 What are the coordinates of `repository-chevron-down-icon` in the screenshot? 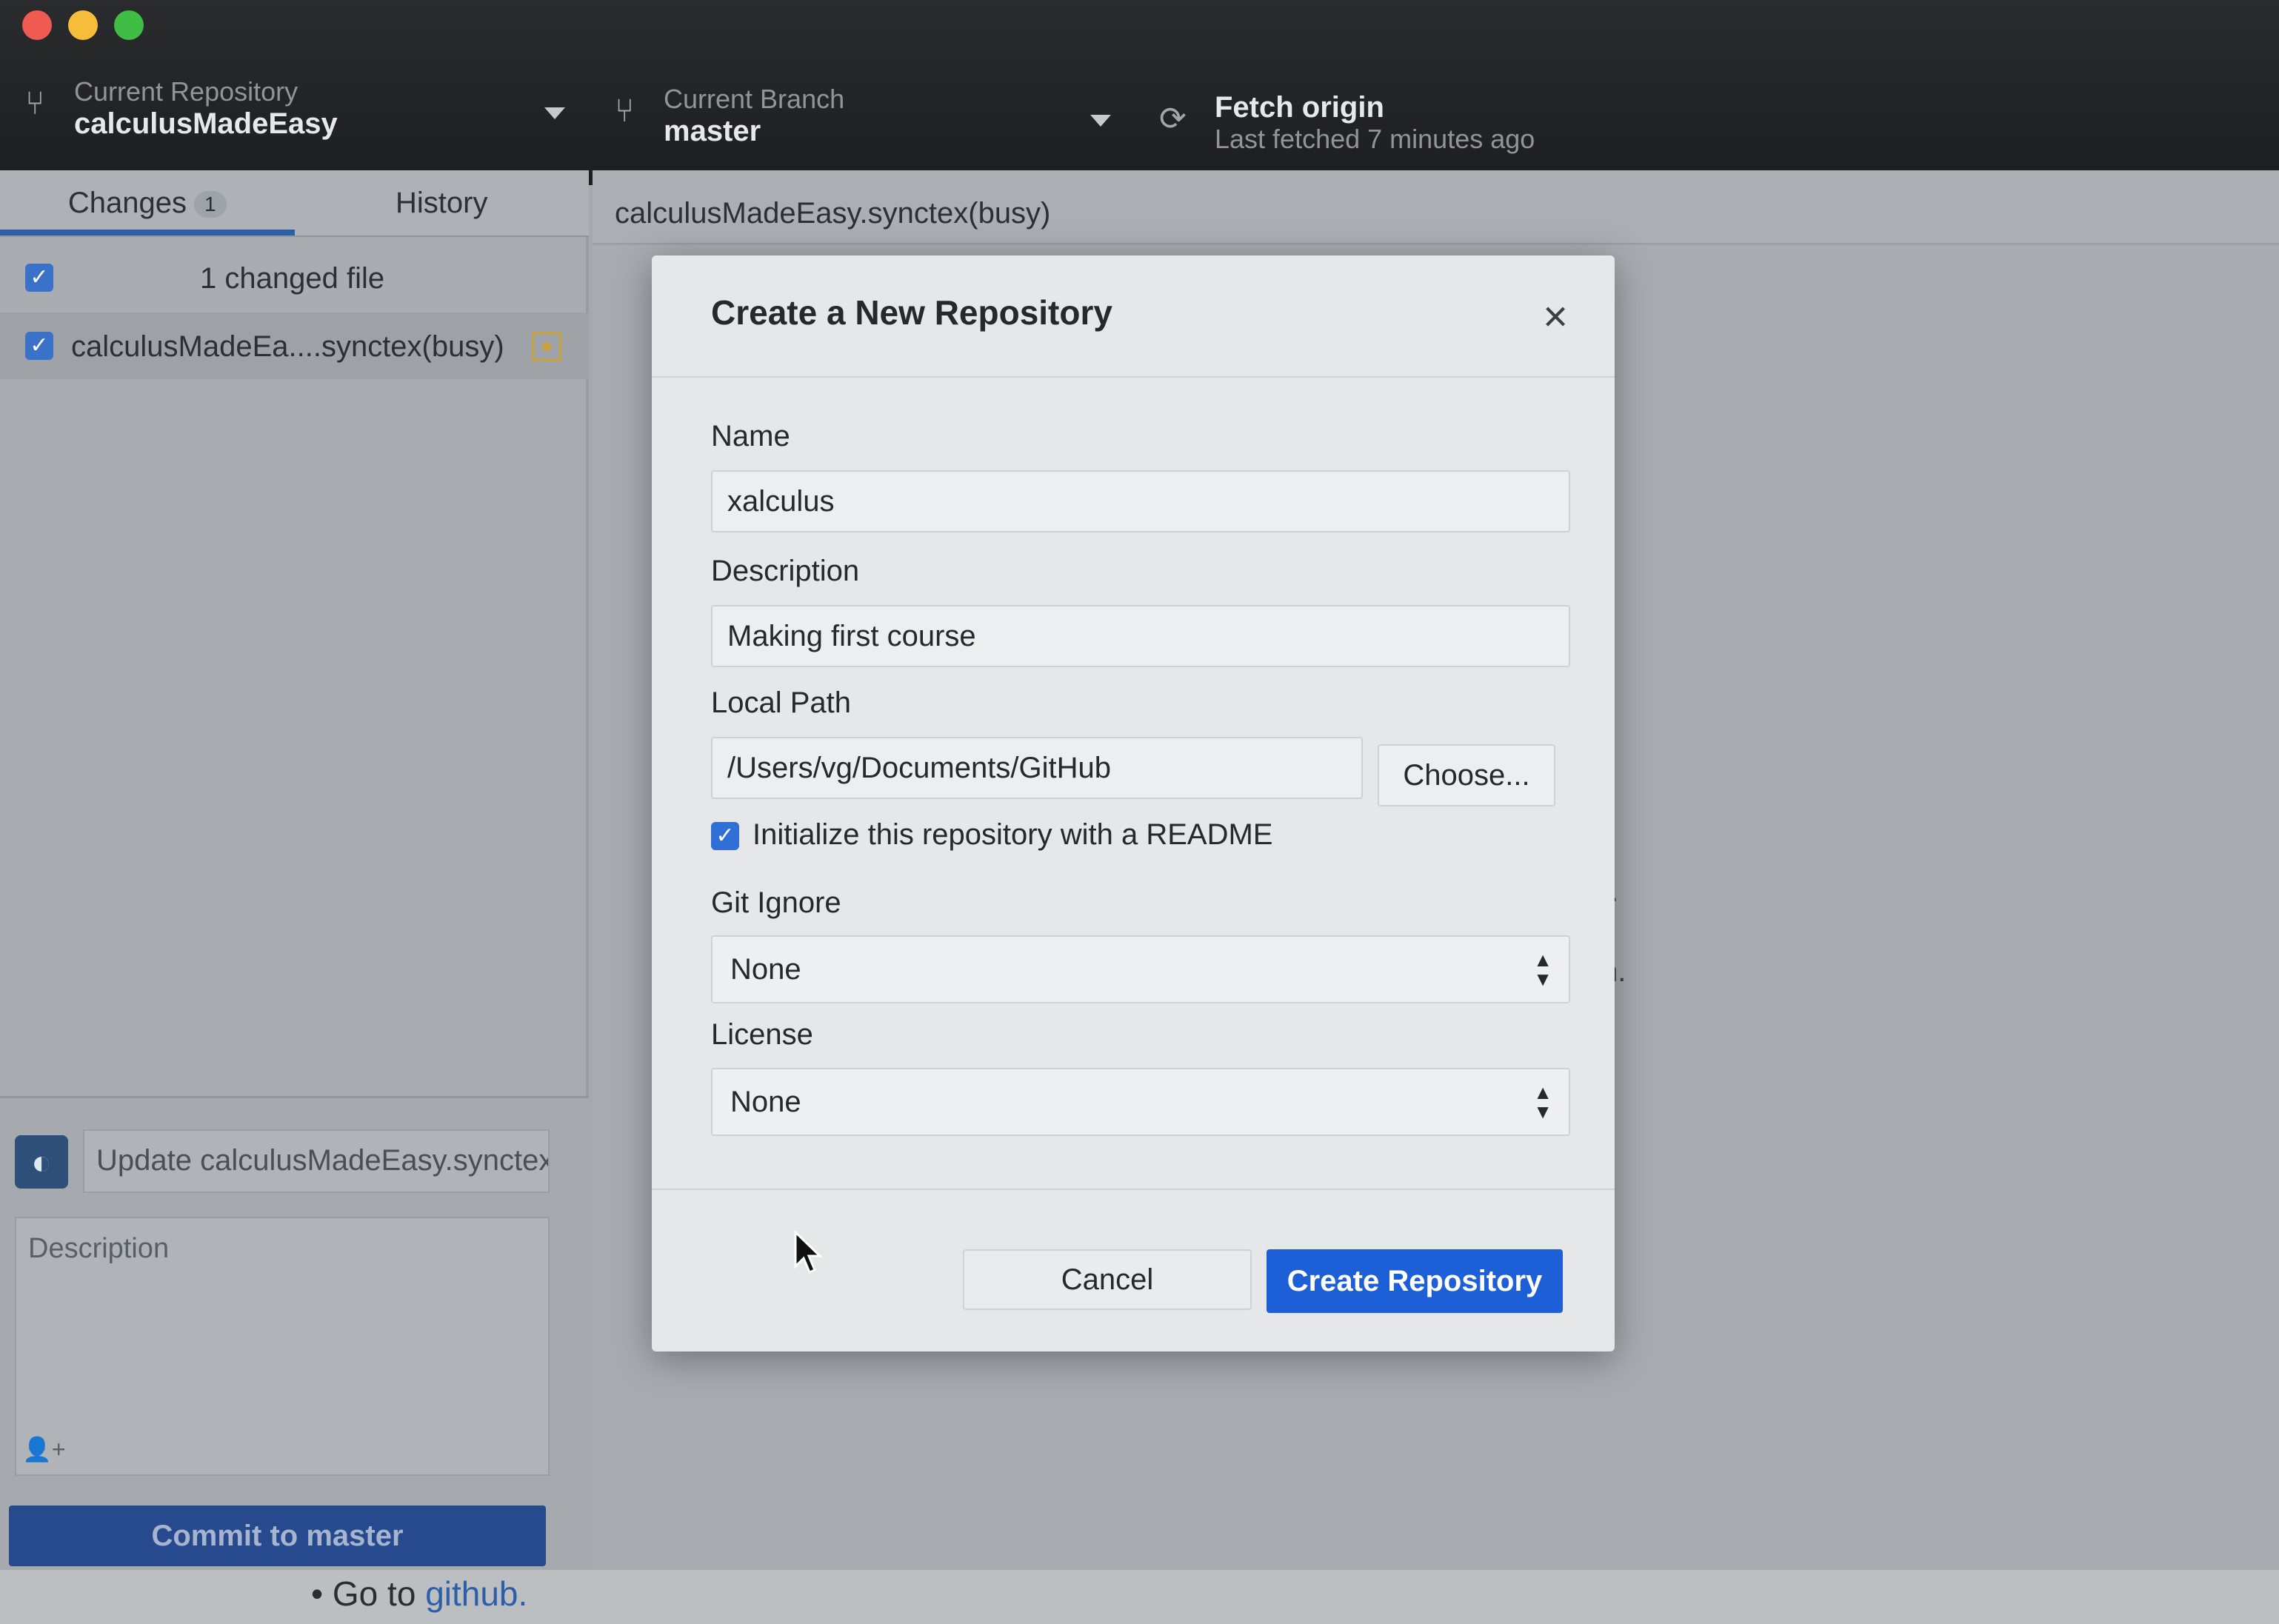 It's located at (554, 113).